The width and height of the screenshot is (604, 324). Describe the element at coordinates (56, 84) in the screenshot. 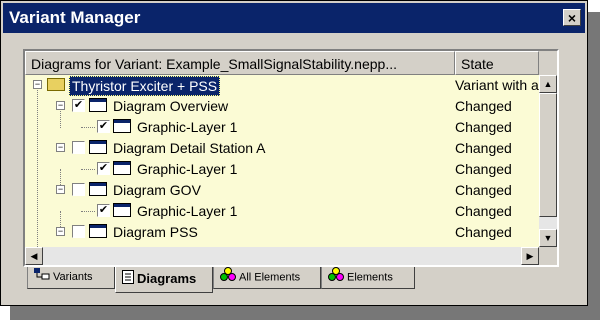

I see `folder-icon` at that location.